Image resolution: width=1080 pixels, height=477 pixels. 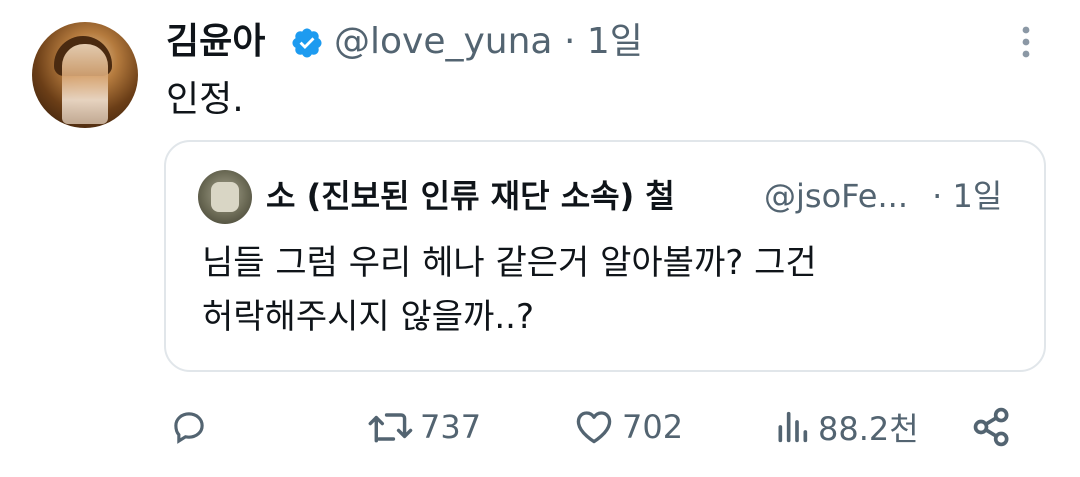 What do you see at coordinates (85, 84) in the screenshot?
I see `avatar-figure` at bounding box center [85, 84].